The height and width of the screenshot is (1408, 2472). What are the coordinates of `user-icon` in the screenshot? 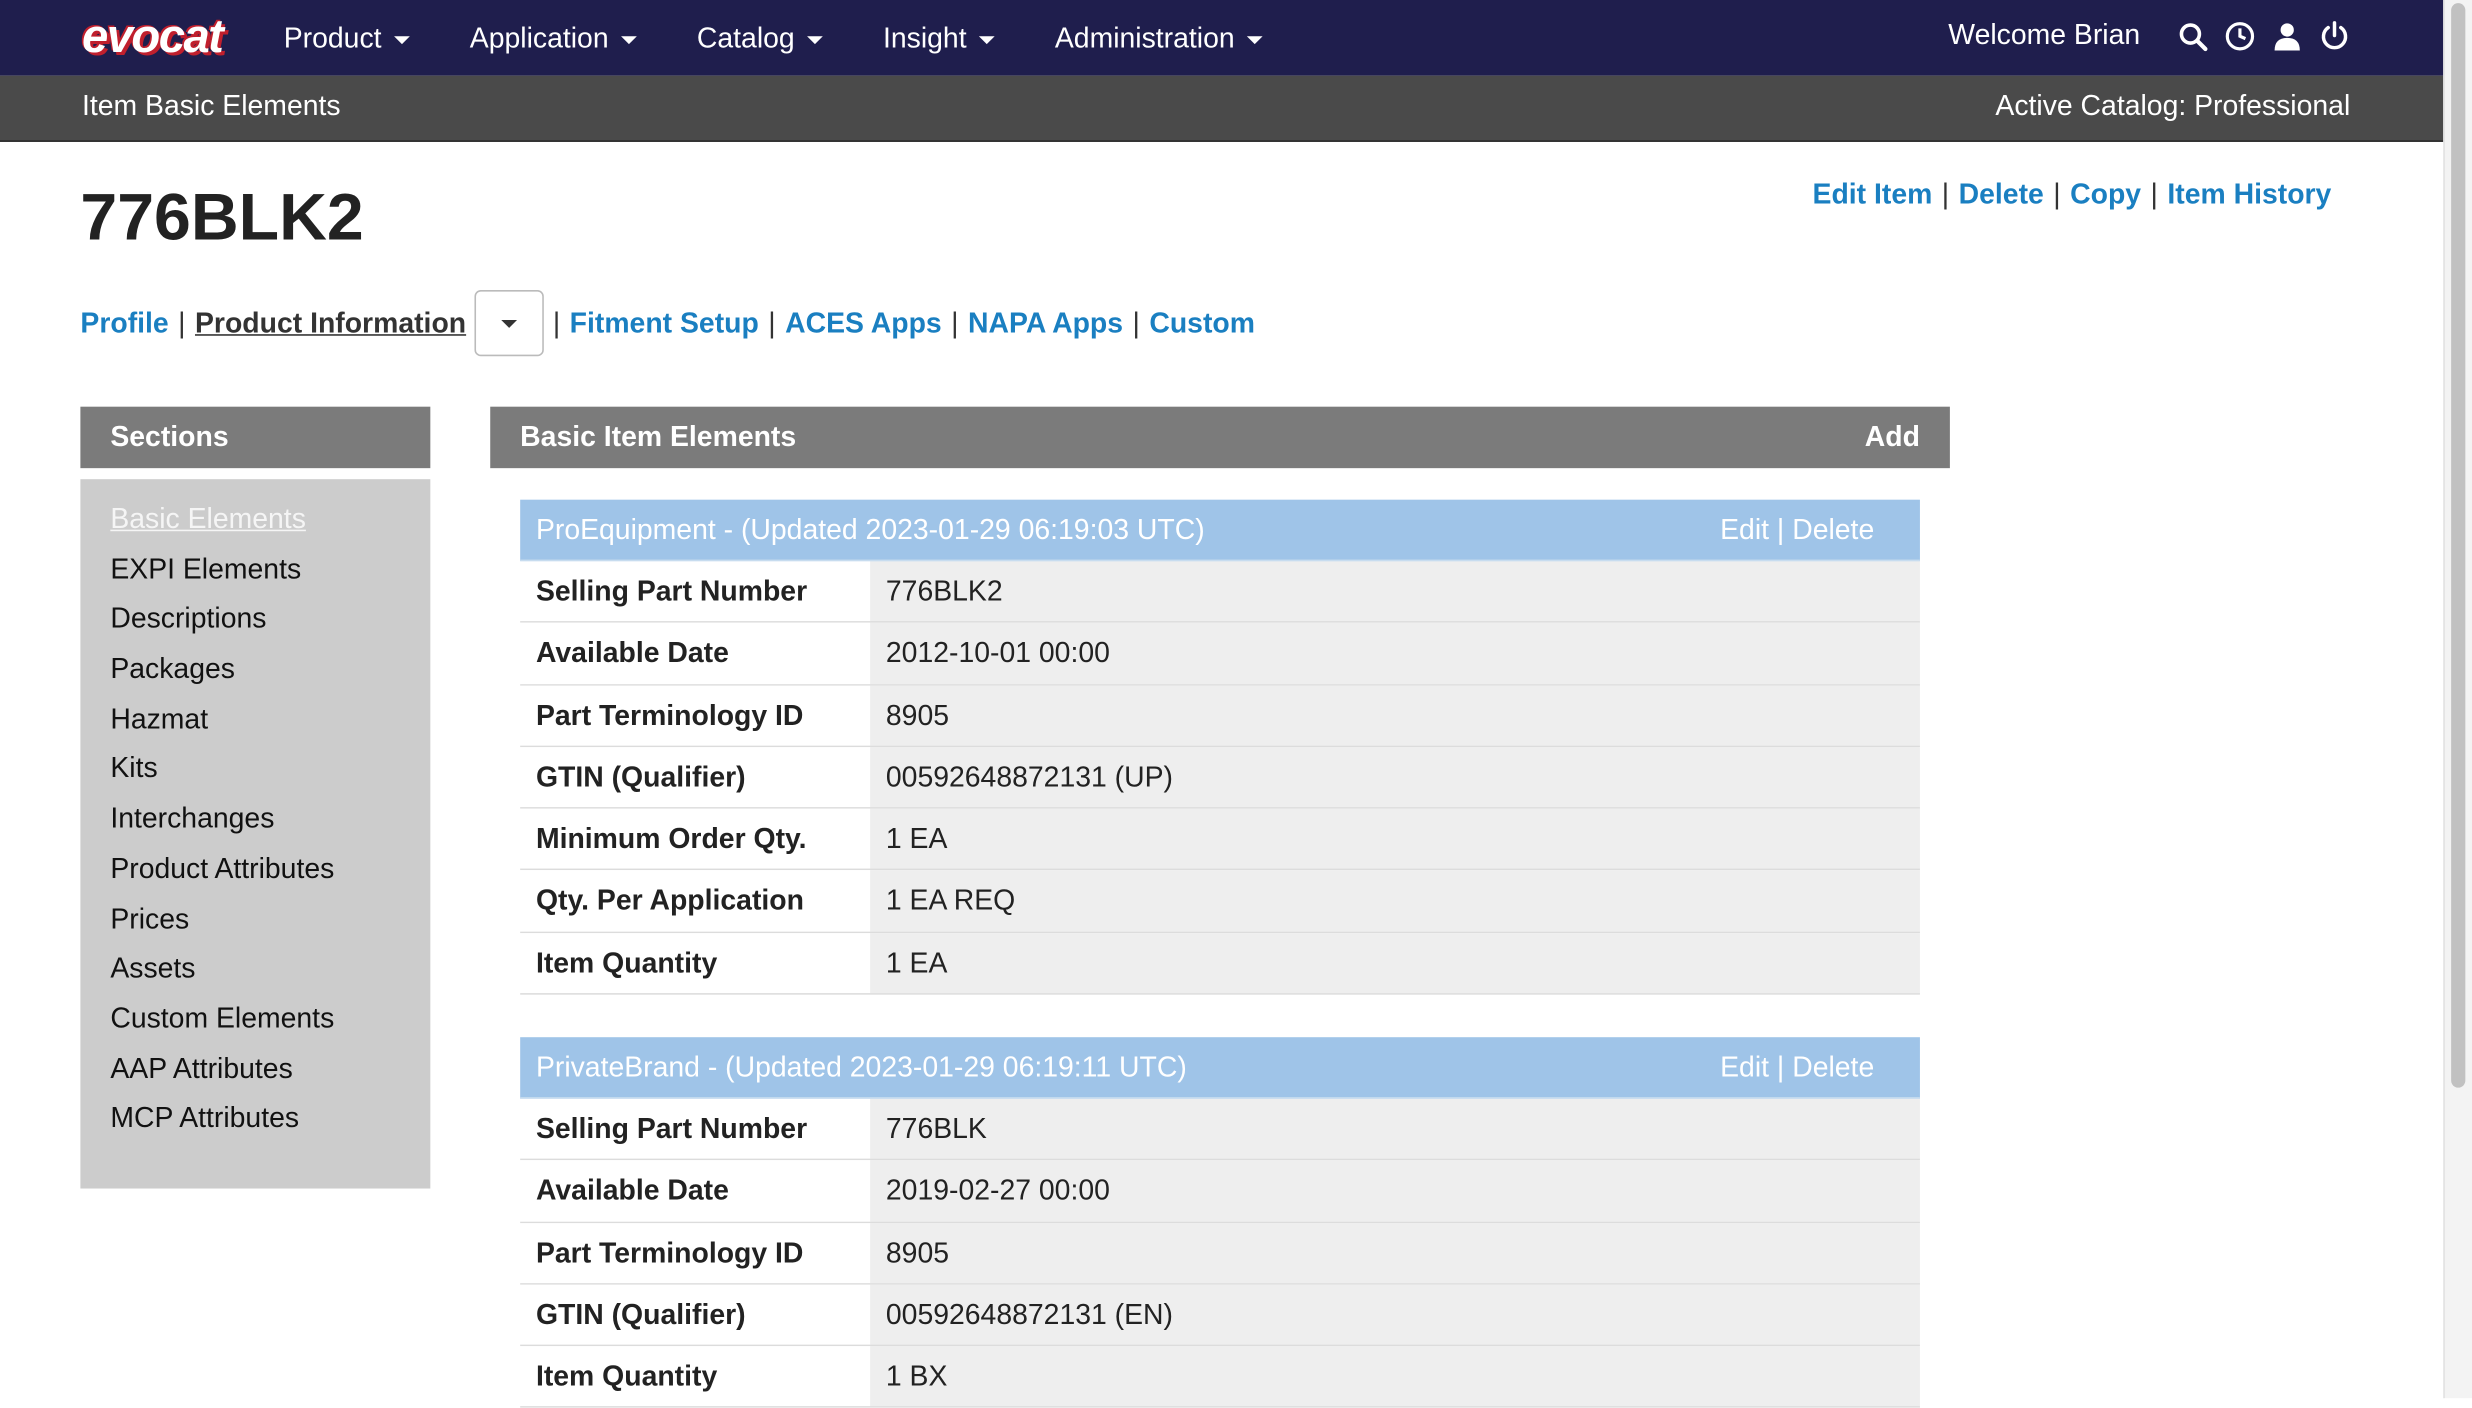 It's located at (2287, 36).